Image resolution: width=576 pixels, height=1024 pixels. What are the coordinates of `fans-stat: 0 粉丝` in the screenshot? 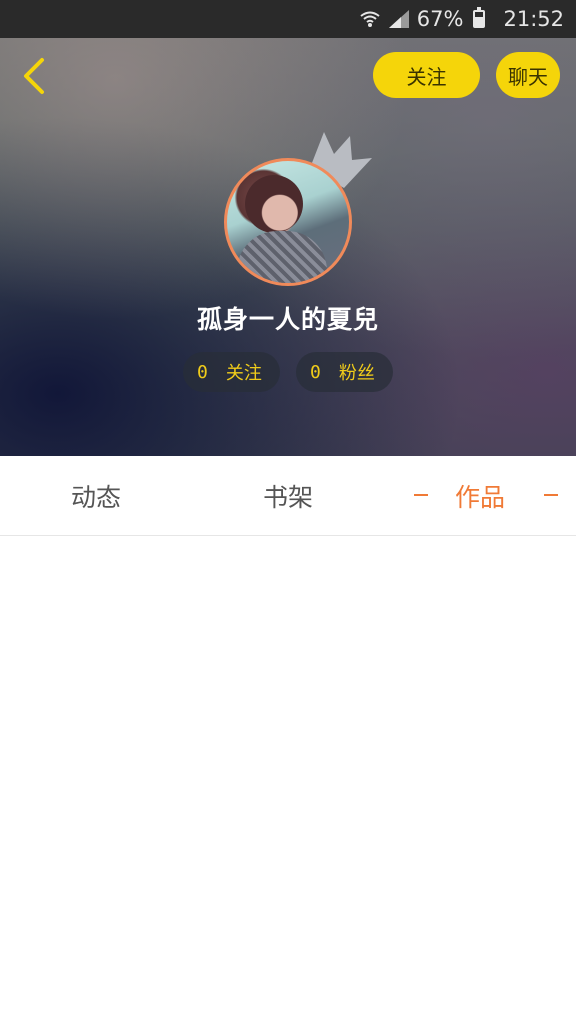 It's located at (344, 372).